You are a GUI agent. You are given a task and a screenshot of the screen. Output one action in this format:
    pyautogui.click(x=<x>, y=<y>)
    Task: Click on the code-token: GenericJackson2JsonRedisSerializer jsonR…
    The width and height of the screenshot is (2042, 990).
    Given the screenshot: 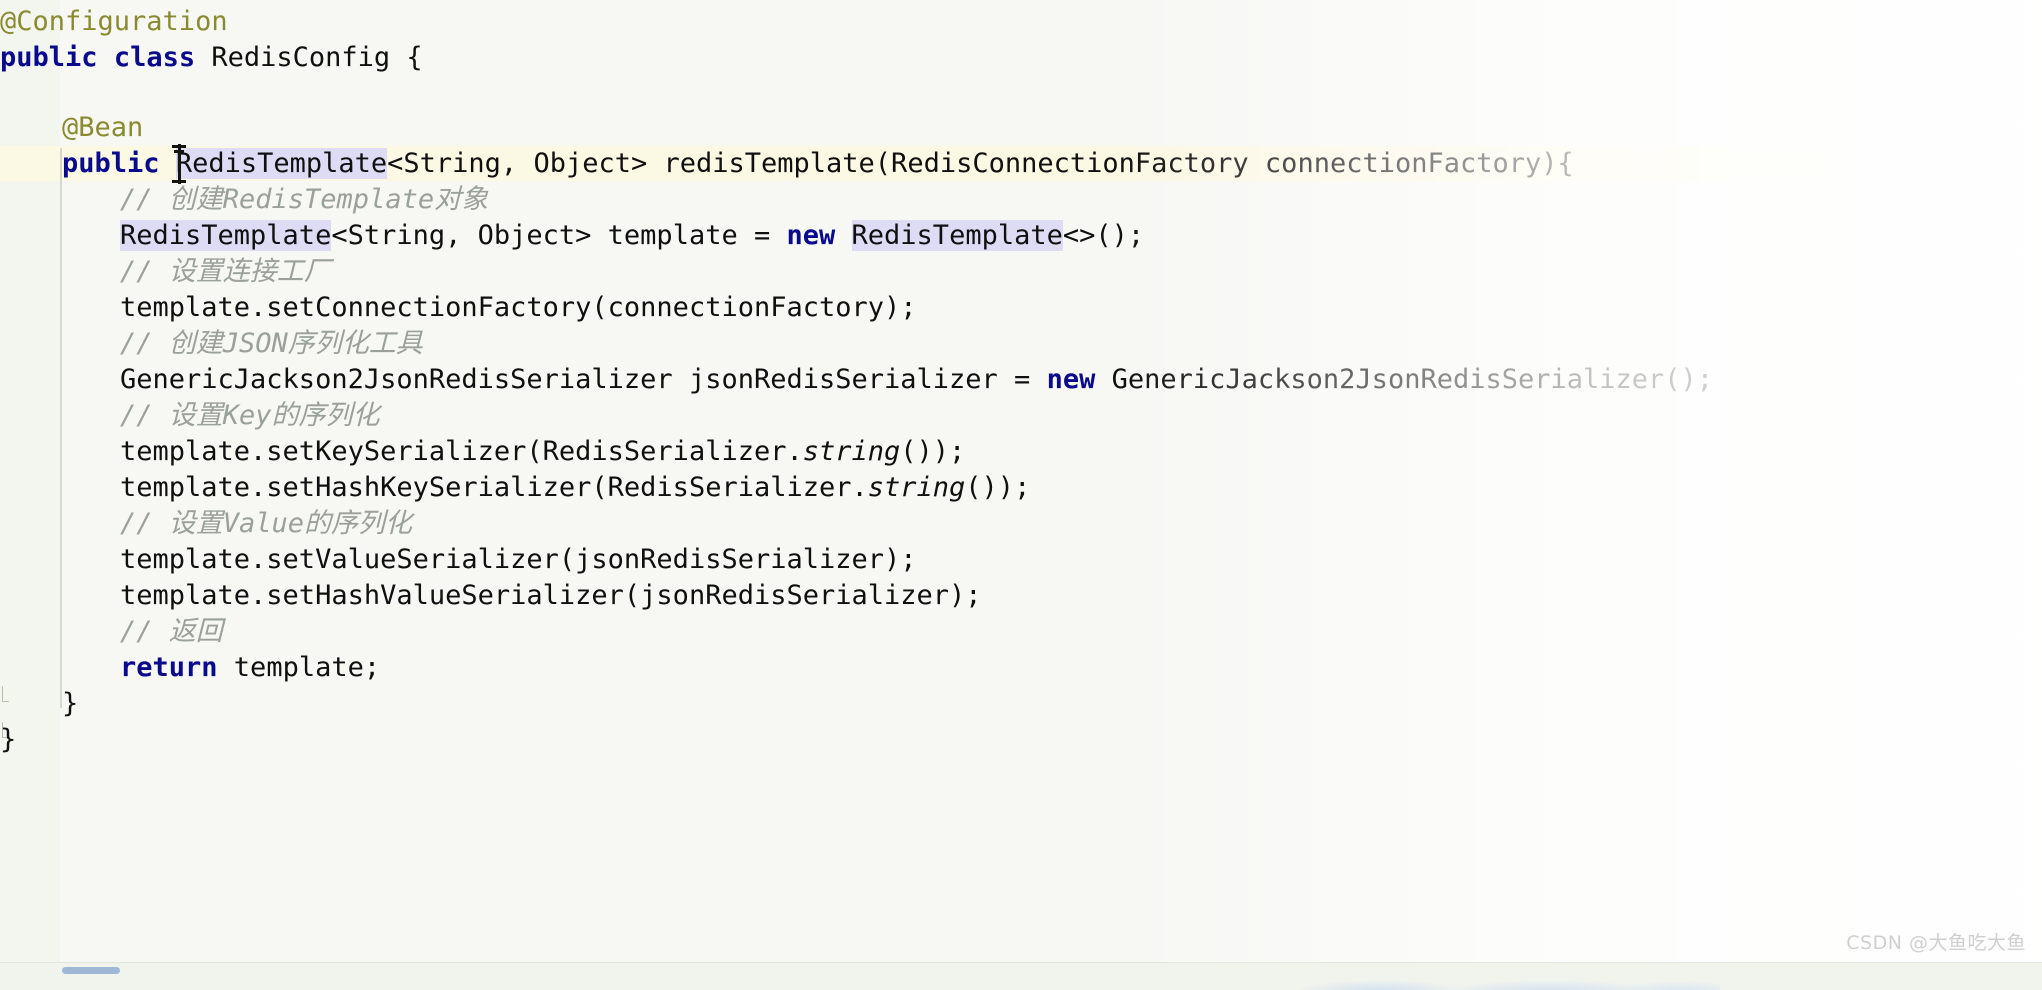 What is the action you would take?
    pyautogui.click(x=583, y=379)
    